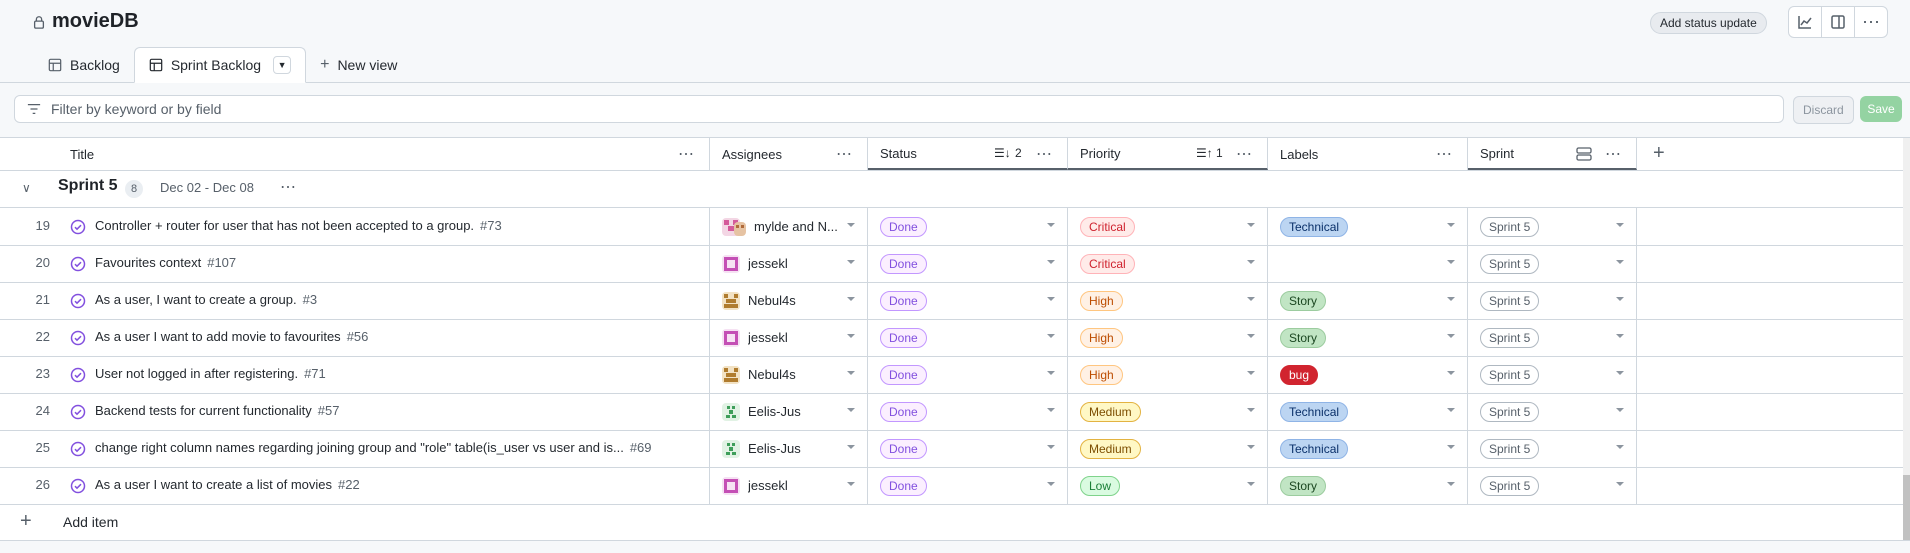 The height and width of the screenshot is (553, 1910). What do you see at coordinates (1368, 154) in the screenshot?
I see `column-header-labels: Labels ⋯` at bounding box center [1368, 154].